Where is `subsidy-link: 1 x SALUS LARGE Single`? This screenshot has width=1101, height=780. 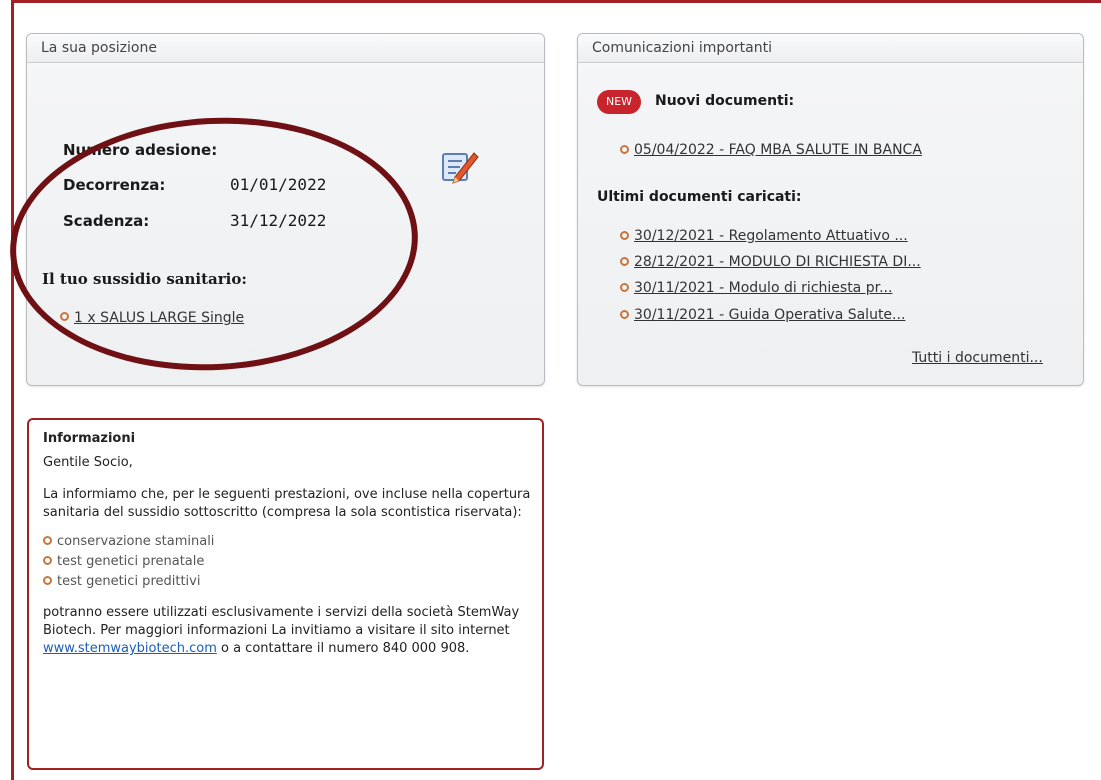 subsidy-link: 1 x SALUS LARGE Single is located at coordinates (159, 318).